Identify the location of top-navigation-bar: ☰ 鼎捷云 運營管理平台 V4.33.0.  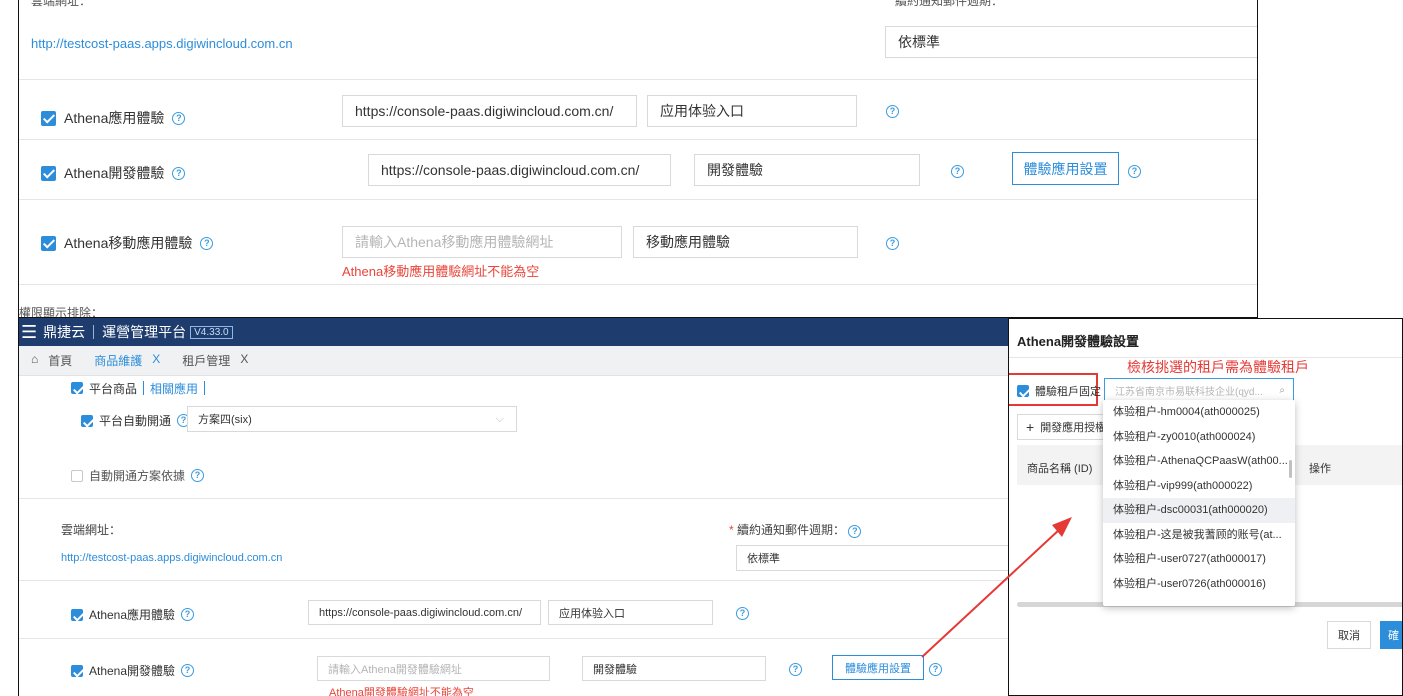
(513, 332).